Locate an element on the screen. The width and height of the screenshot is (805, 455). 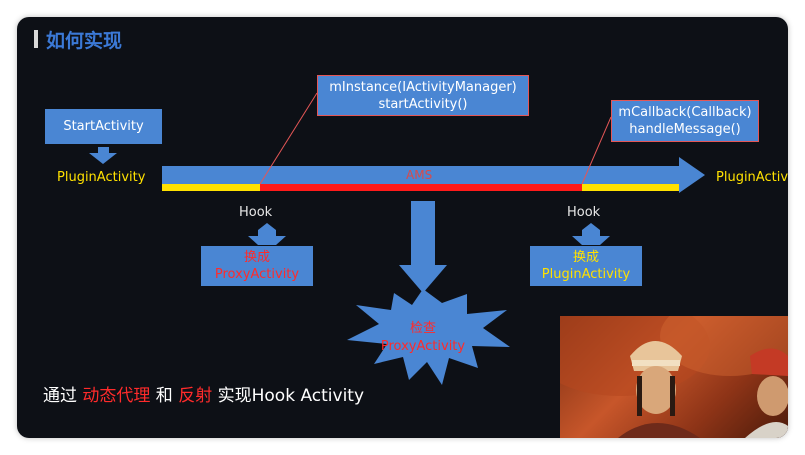
hook-left-up-arrow is located at coordinates (267, 234).